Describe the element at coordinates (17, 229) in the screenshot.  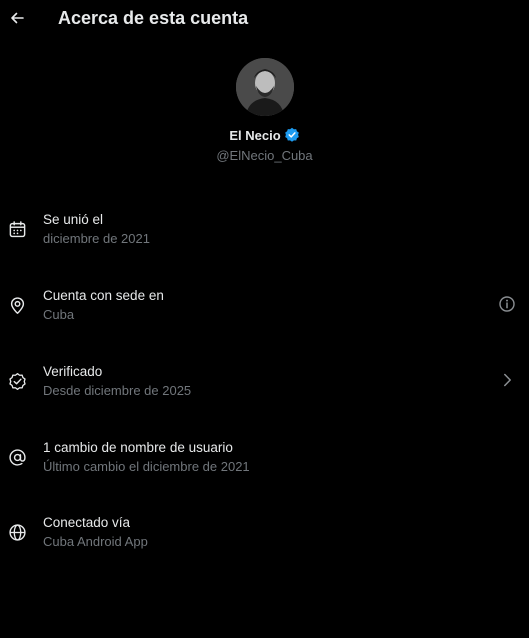
I see `calendar-icon` at that location.